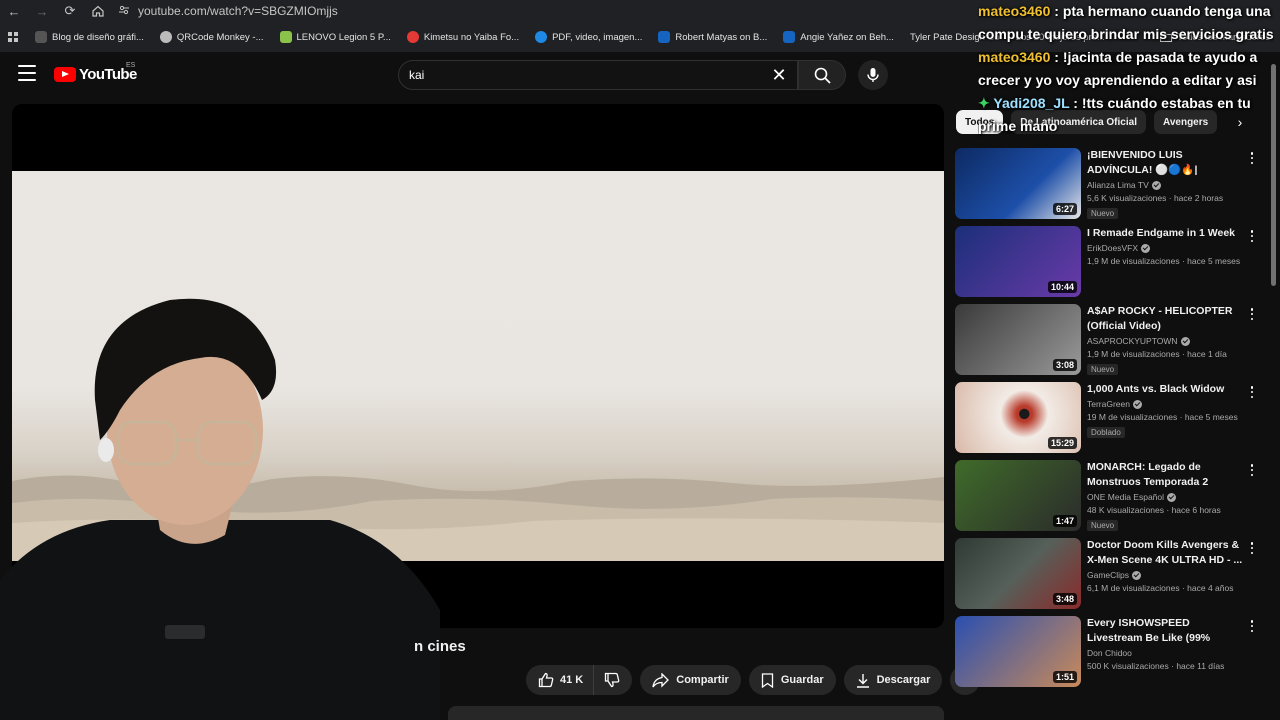 The width and height of the screenshot is (1280, 720). What do you see at coordinates (1166, 389) in the screenshot?
I see `recommendation-title: 1,000 Ants vs. Black Widow` at bounding box center [1166, 389].